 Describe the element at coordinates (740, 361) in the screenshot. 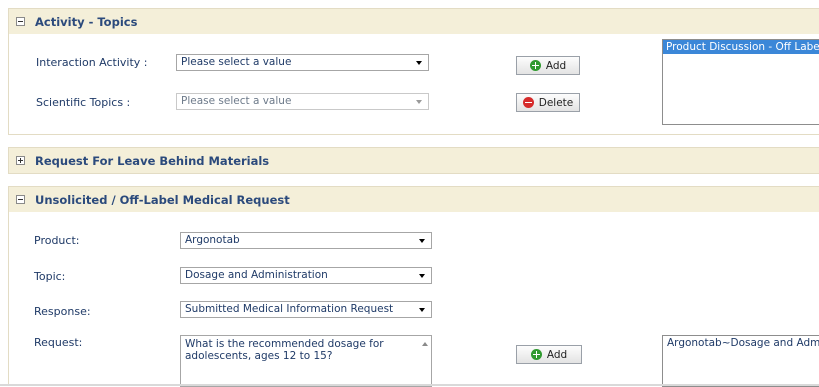

I see `selected-requests-listbox: Argonotab~Dosage and Administration` at that location.